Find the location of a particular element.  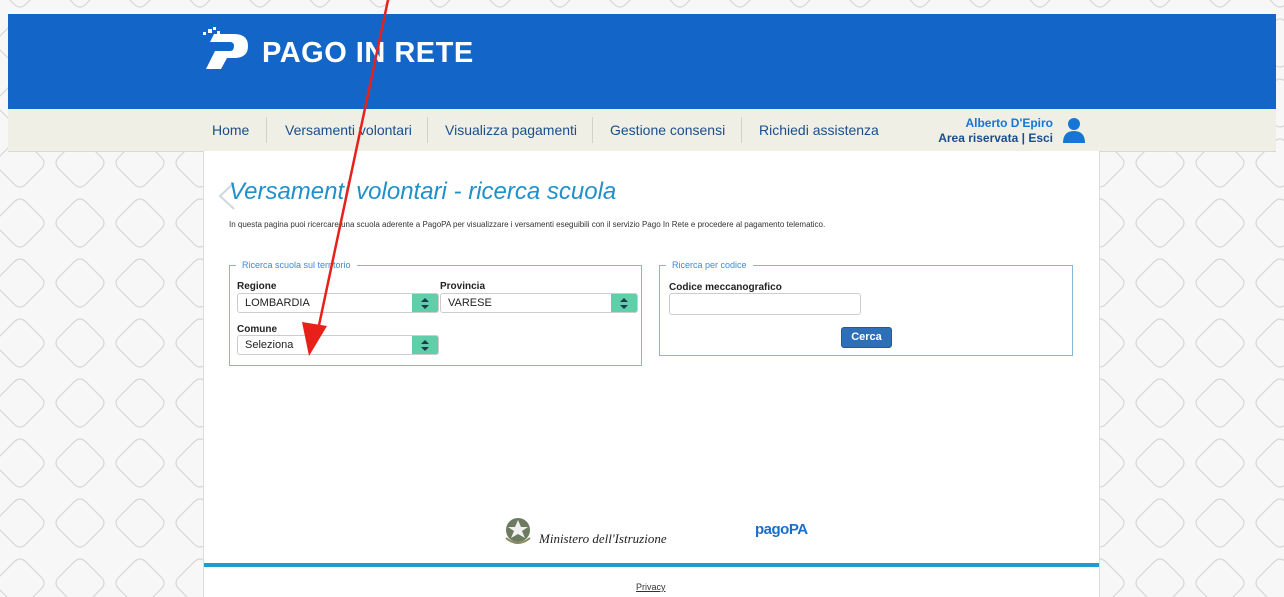

nav-visualizza-pagamenti: Visualizza pagamenti is located at coordinates (511, 130).